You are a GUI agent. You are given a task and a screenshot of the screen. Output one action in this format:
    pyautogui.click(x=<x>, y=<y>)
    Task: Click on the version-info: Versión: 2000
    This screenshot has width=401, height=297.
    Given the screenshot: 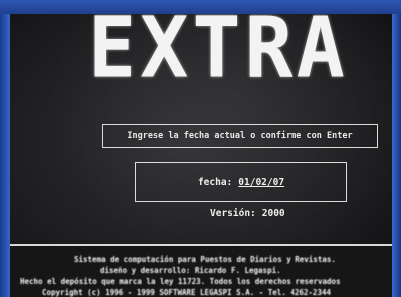 What is the action you would take?
    pyautogui.click(x=247, y=213)
    